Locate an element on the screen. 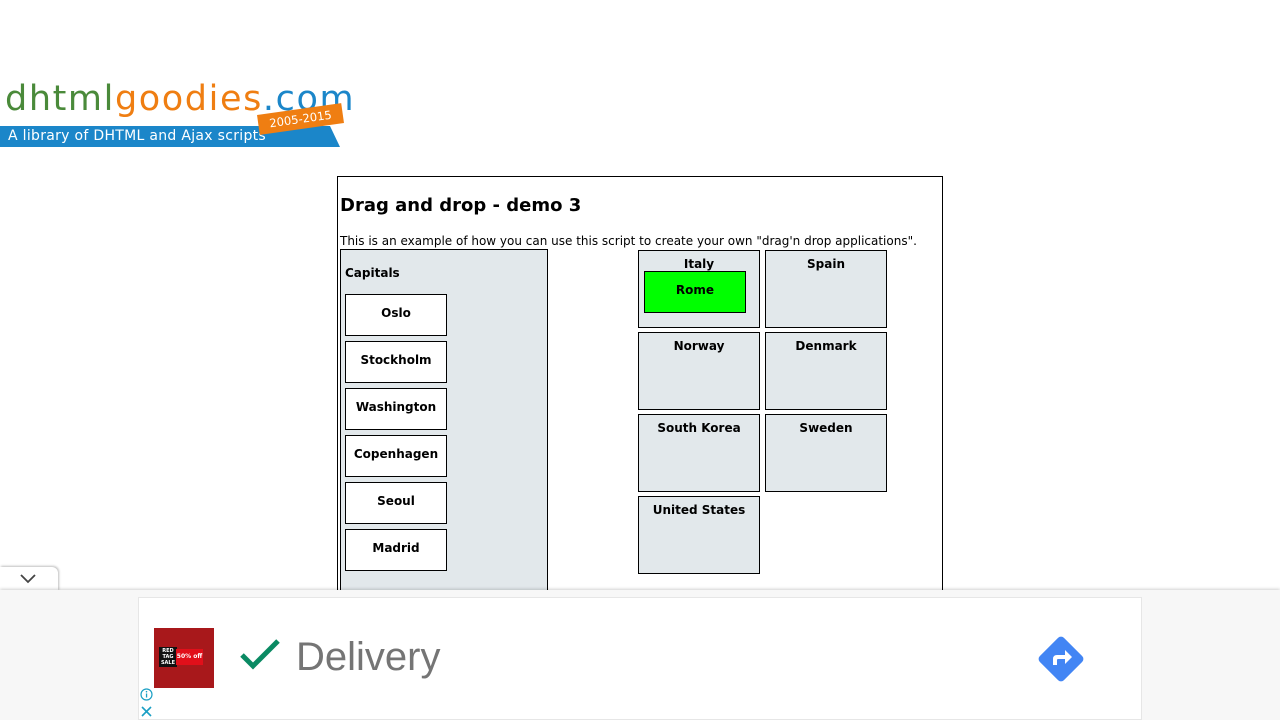 Image resolution: width=1280 pixels, height=720 pixels. chevron-down-icon is located at coordinates (28, 579).